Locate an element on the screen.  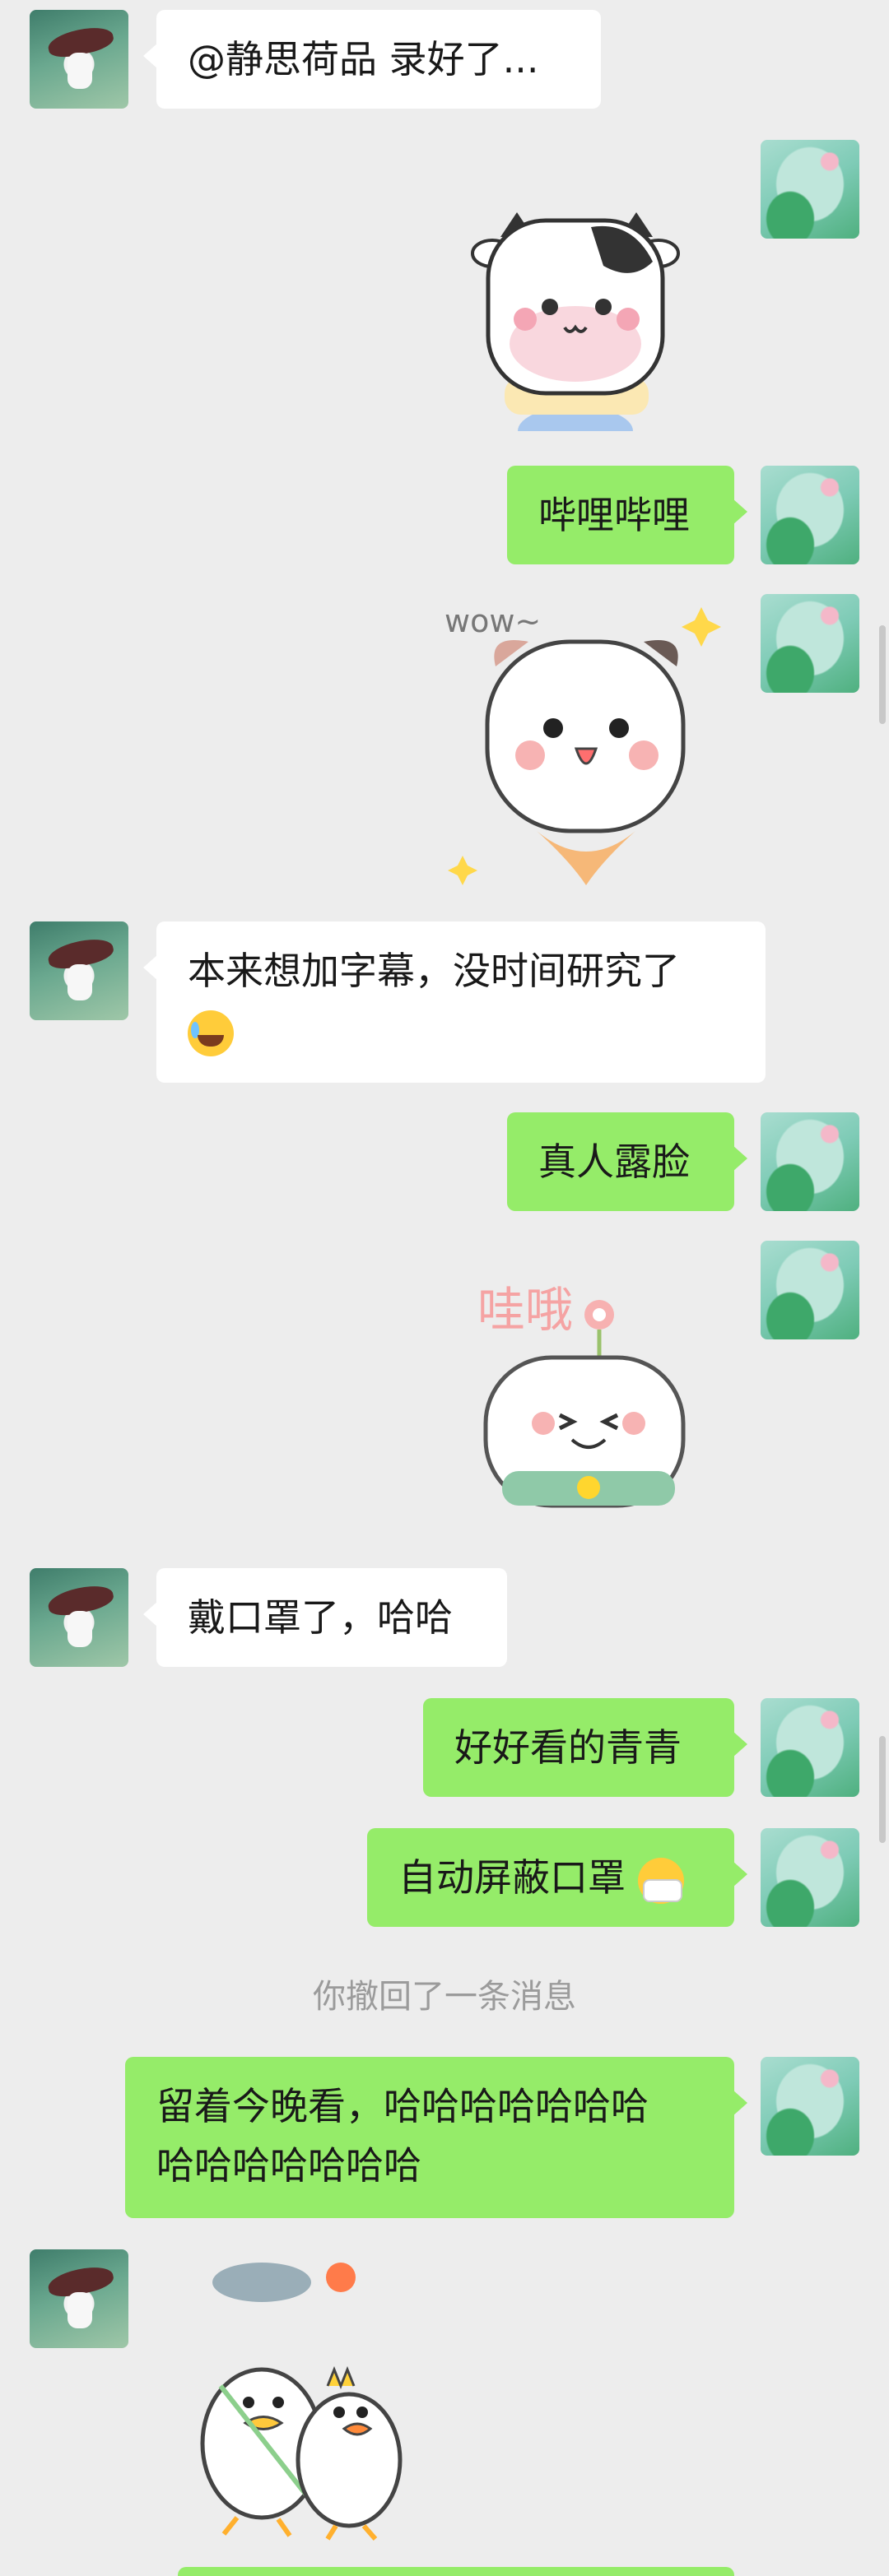
message-text: 自动屏蔽口罩 is located at coordinates (512, 1877).